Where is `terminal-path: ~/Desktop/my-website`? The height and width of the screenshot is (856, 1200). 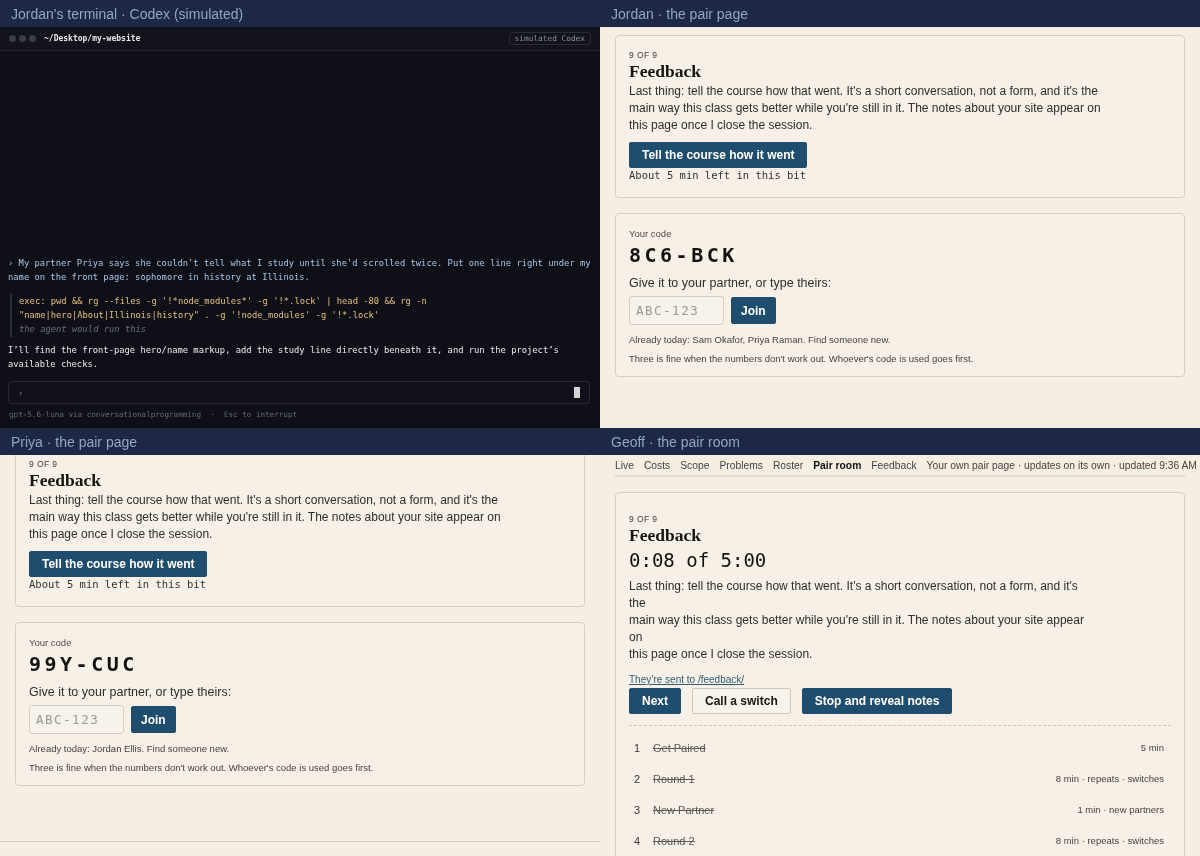 terminal-path: ~/Desktop/my-website is located at coordinates (92, 38).